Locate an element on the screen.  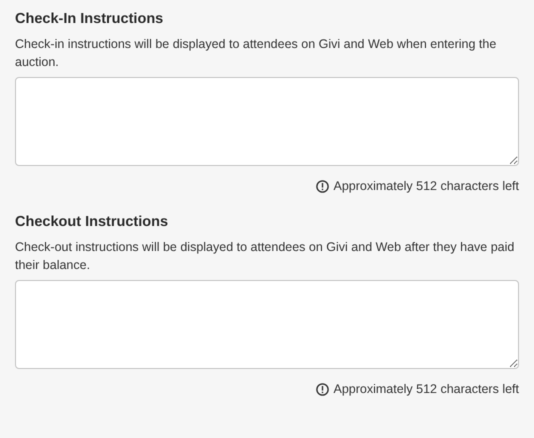
section-description: Check-in instructions will be displayed to attendees on Givi and Web when entering the auction. is located at coordinates (256, 53).